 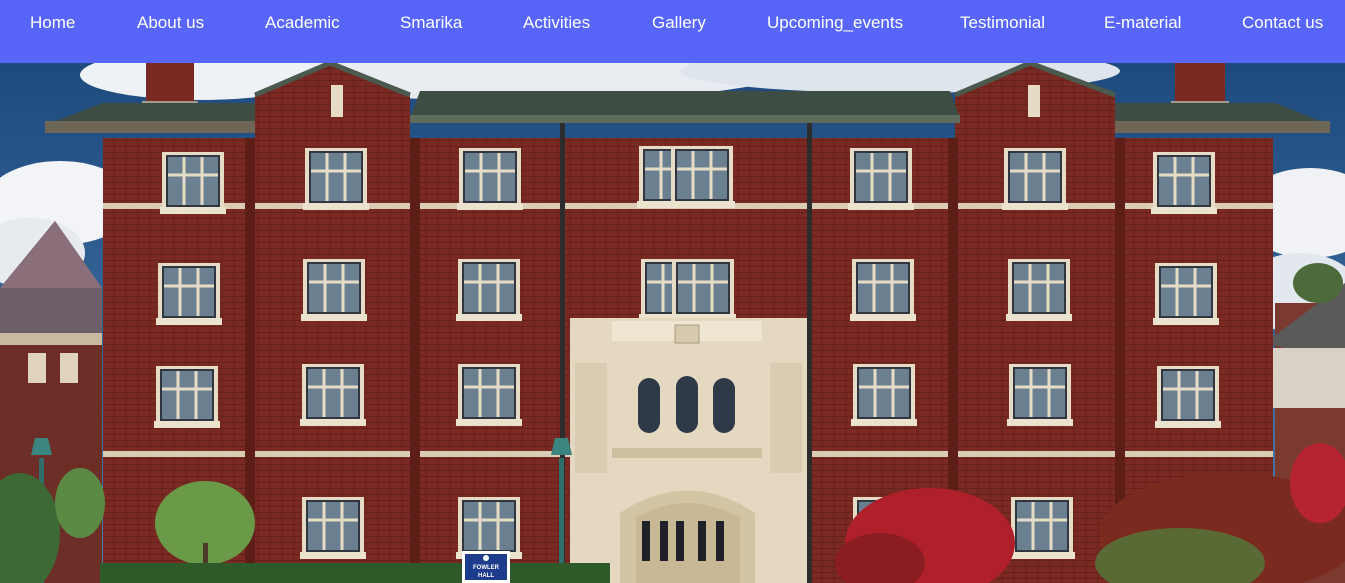 What do you see at coordinates (835, 23) in the screenshot?
I see `nav-upcoming-events: Upcoming_events` at bounding box center [835, 23].